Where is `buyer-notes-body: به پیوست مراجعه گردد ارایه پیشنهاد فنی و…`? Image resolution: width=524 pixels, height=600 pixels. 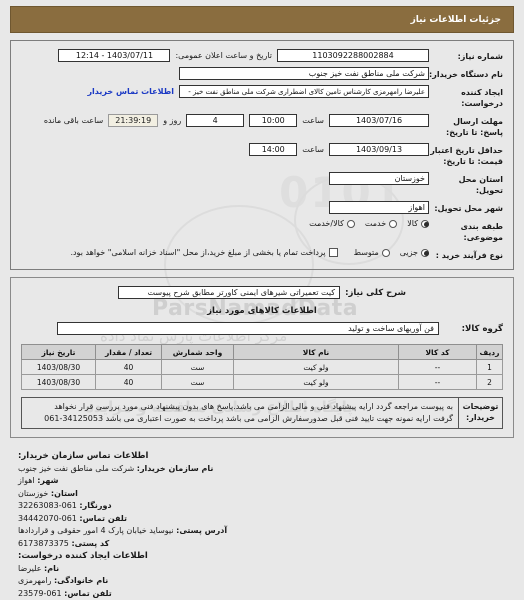
buyer-notes-body: به پیوست مراجعه گردد ارایه پیشنهاد فنی و… is located at coordinates (240, 413).